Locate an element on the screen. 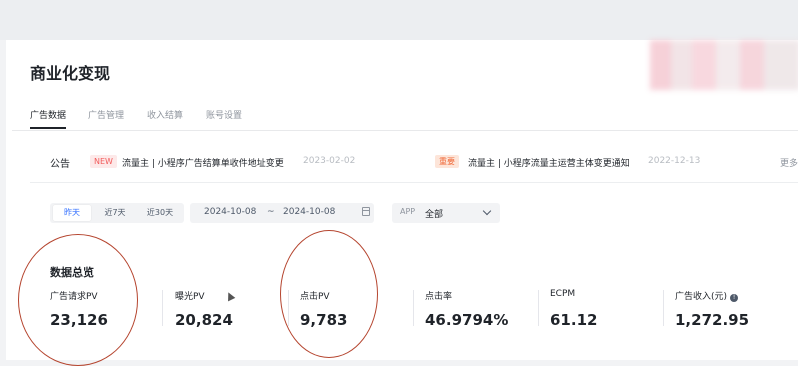 Image resolution: width=798 pixels, height=366 pixels. stat-value: 1,272.95 is located at coordinates (712, 320).